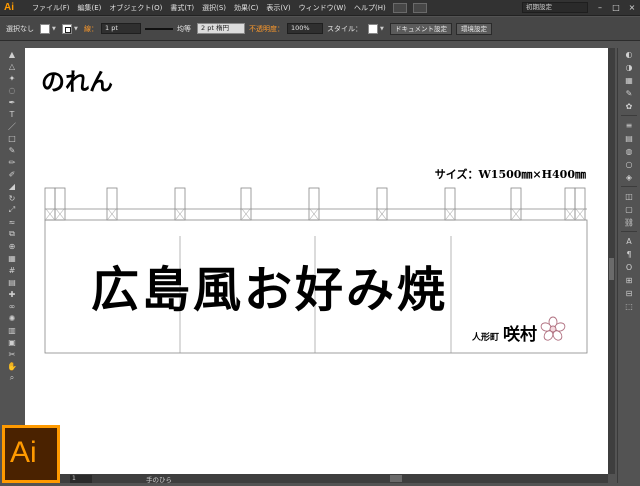 The image size is (640, 486). I want to click on bridge-icon, so click(399, 7).